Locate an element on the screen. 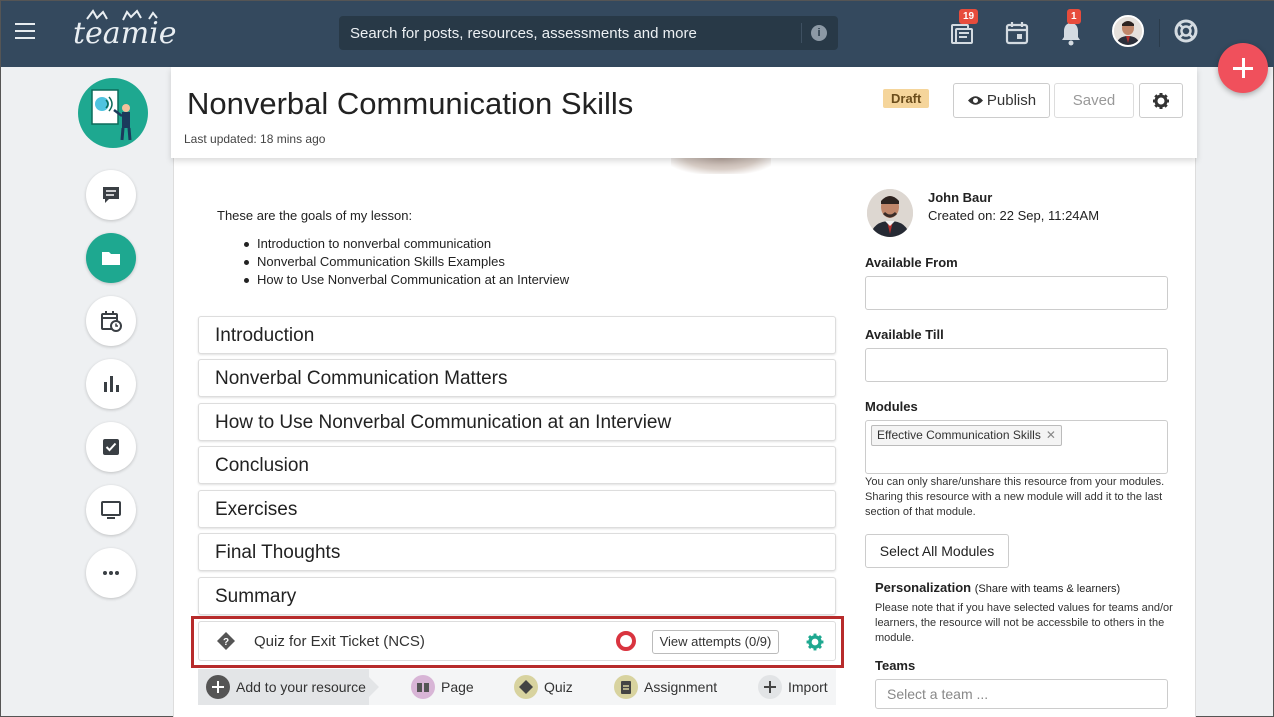  goal-item: Nonverbal Communication Skills Examples is located at coordinates (406, 263).